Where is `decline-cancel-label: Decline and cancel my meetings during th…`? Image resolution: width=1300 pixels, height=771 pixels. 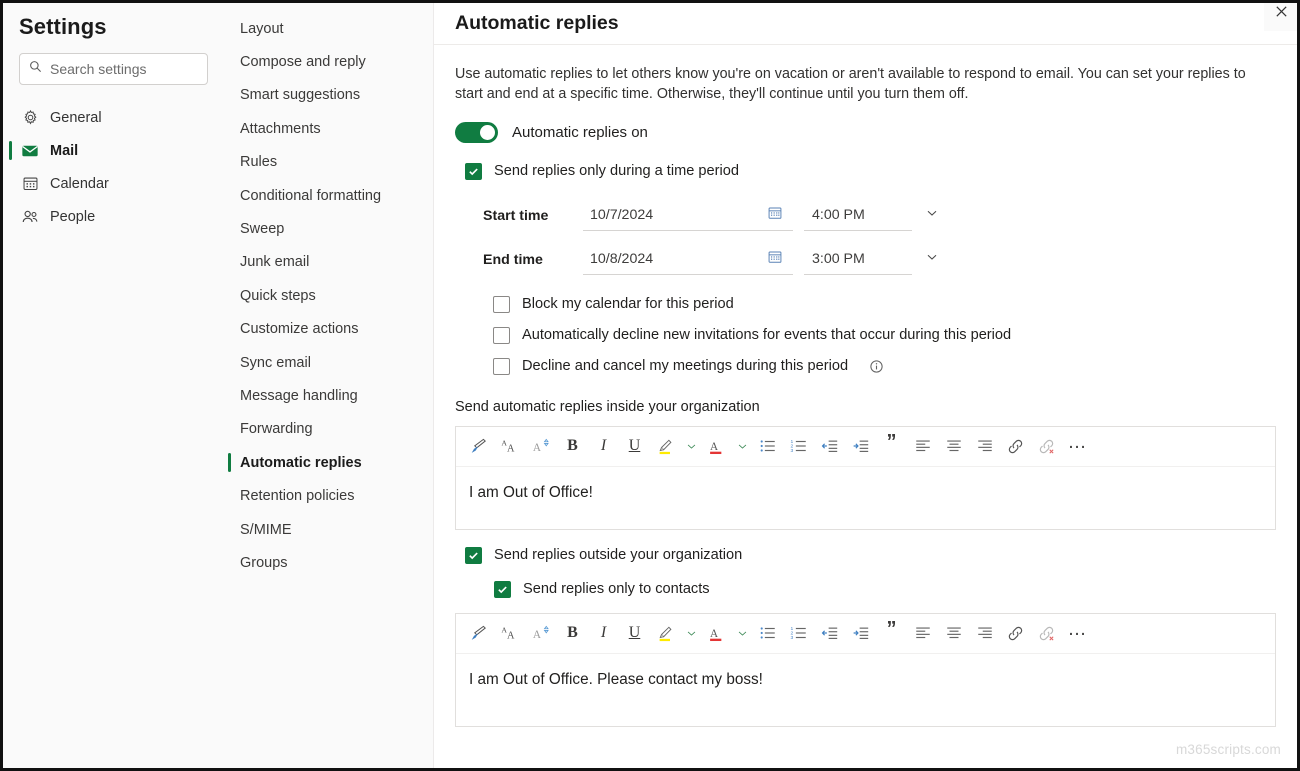
decline-cancel-label: Decline and cancel my meetings during th… is located at coordinates (685, 366).